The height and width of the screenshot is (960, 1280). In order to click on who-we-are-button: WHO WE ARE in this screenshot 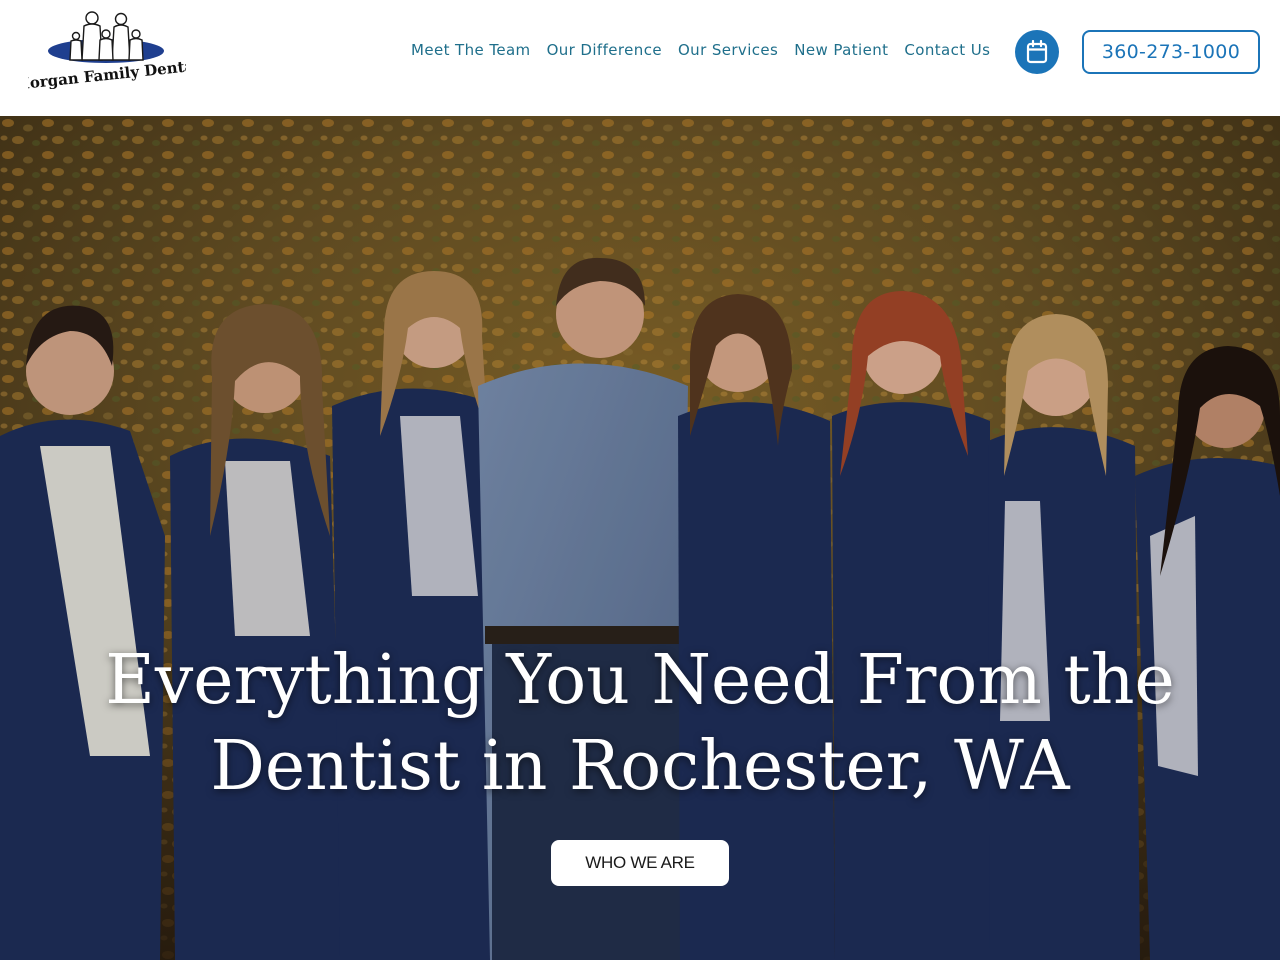, I will do `click(640, 863)`.